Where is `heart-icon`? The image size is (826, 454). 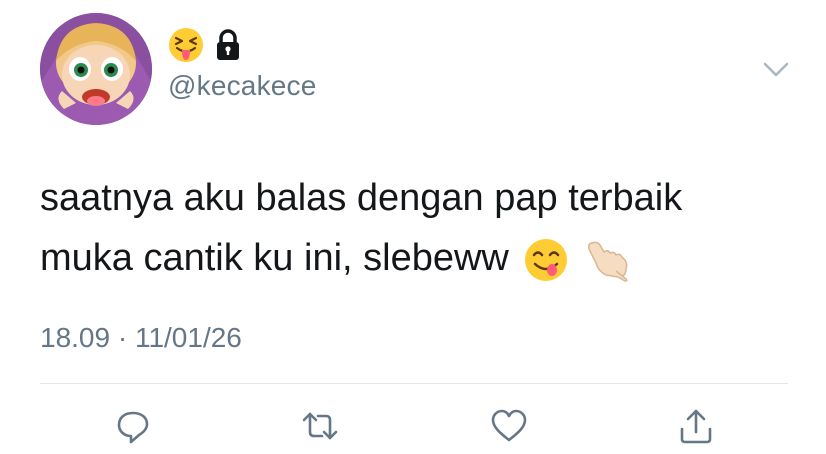
heart-icon is located at coordinates (509, 428).